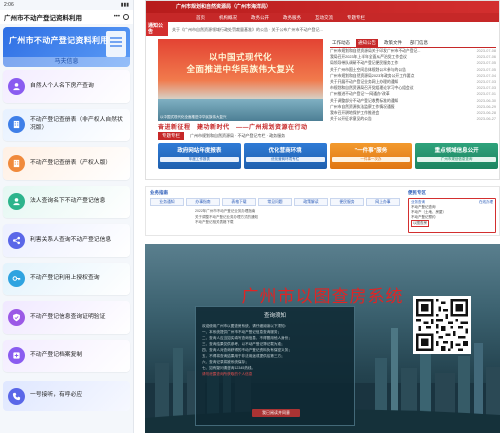 The height and width of the screenshot is (433, 500). What do you see at coordinates (199, 156) in the screenshot?
I see `service-card: 政府网站年度报表 年度工作报表` at bounding box center [199, 156].